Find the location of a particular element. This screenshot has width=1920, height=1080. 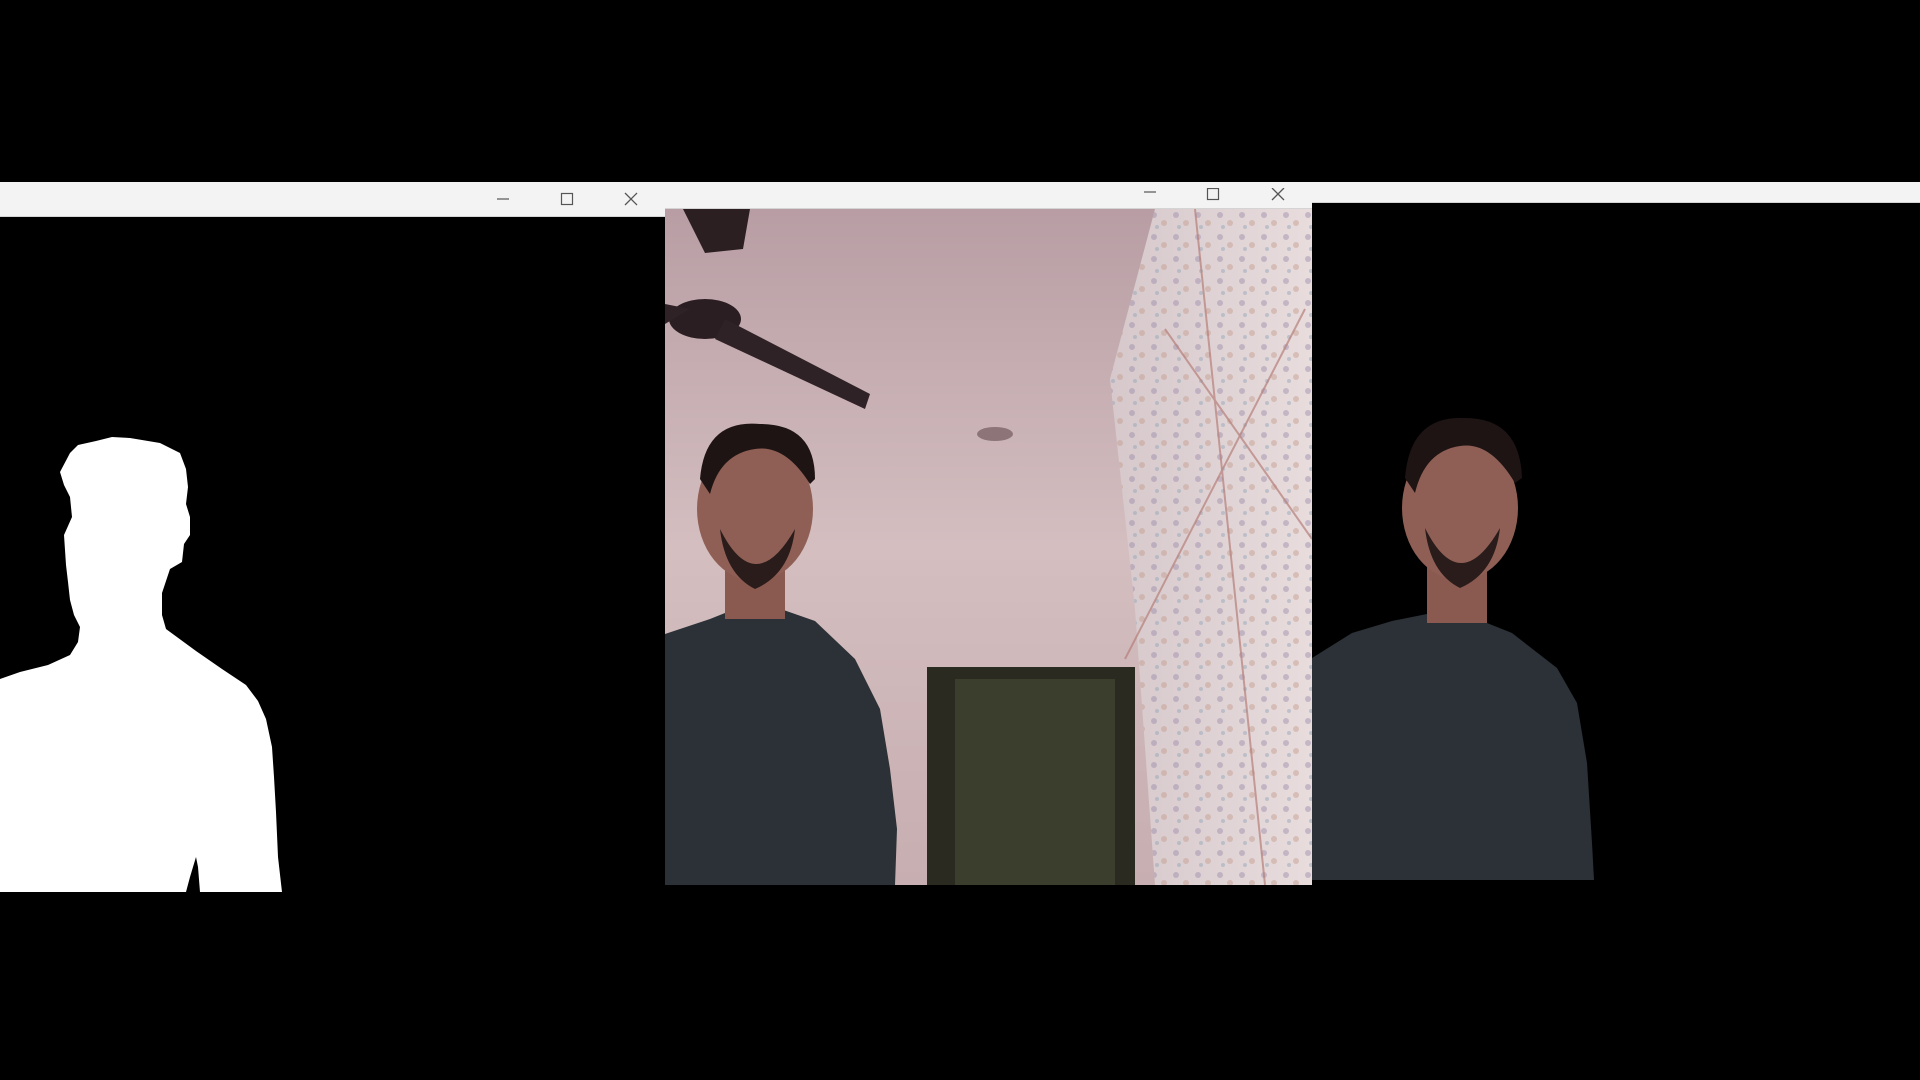

output-window-titlebar is located at coordinates (1616, 192).